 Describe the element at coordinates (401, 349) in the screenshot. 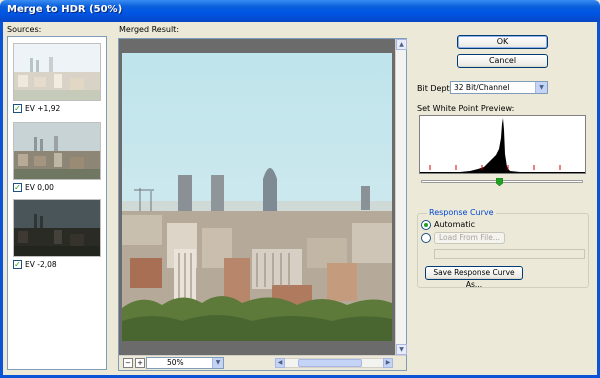

I see `scroll-down-arrow-icon: ▼` at that location.